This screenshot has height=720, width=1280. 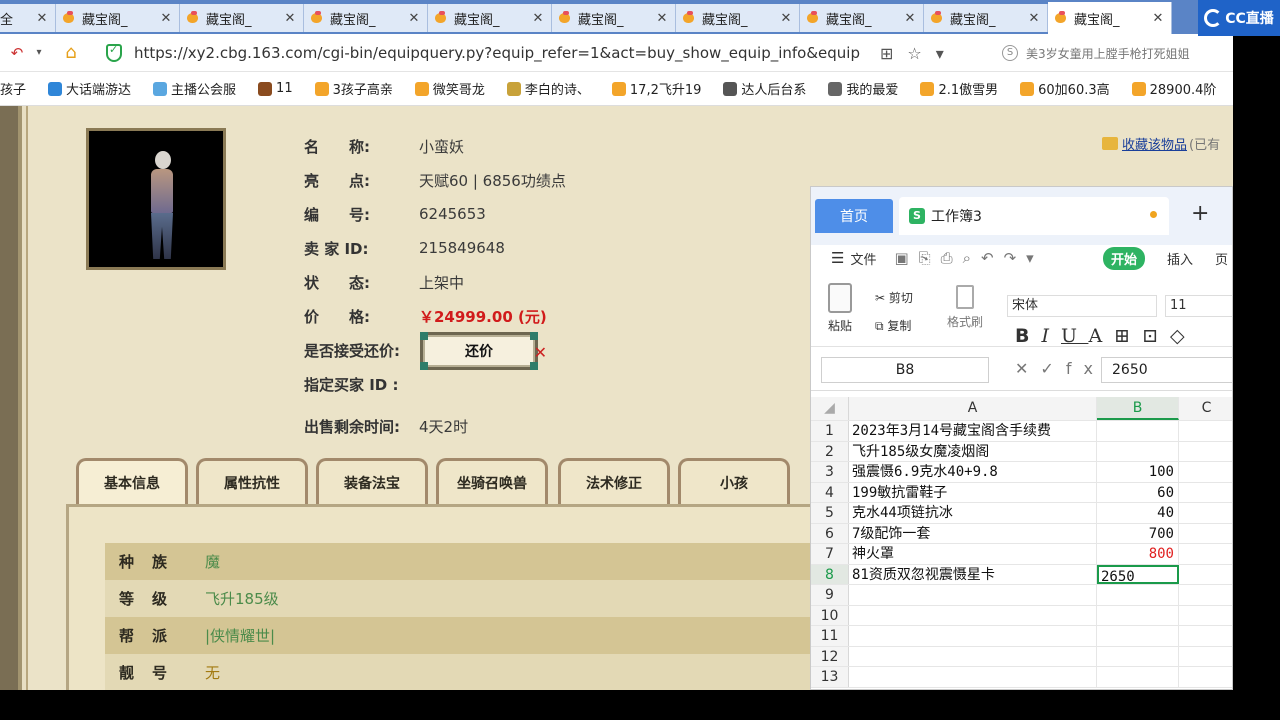 What do you see at coordinates (492, 481) in the screenshot?
I see `game-tab: 坐骑召唤兽` at bounding box center [492, 481].